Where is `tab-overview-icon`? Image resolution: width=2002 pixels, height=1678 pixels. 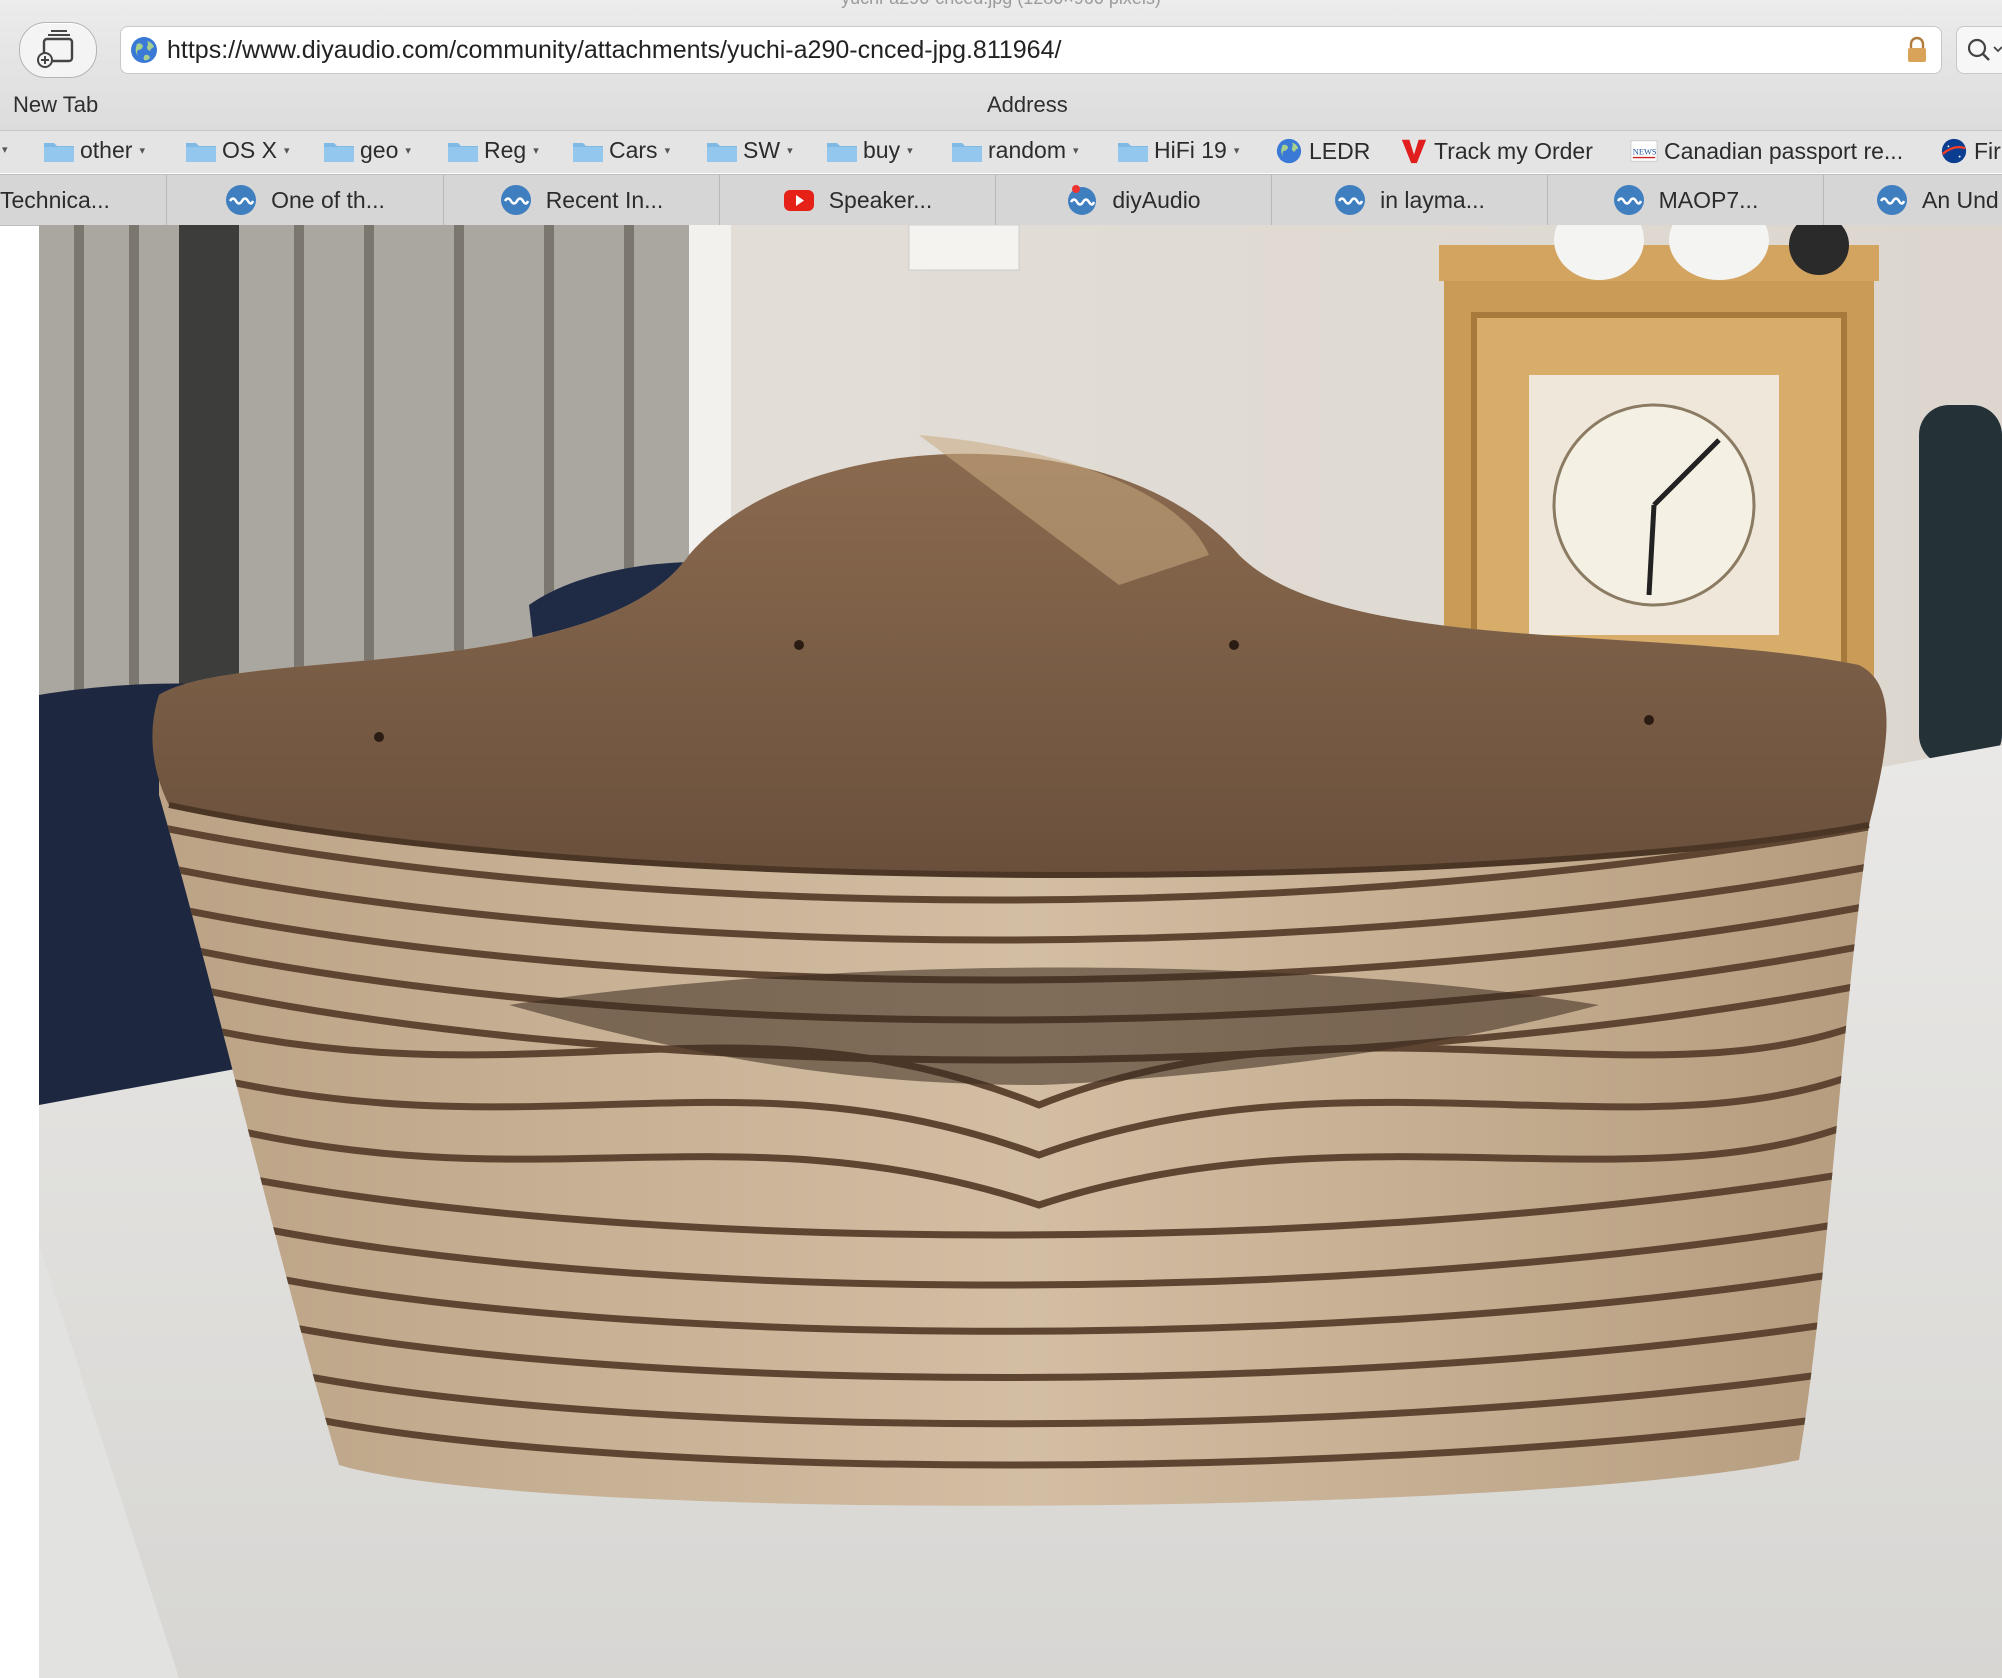 tab-overview-icon is located at coordinates (55, 49).